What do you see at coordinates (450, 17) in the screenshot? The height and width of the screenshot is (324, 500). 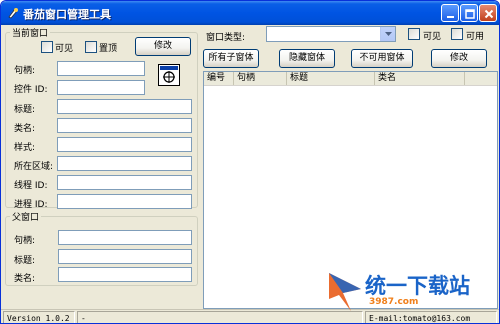 I see `minimize-icon` at bounding box center [450, 17].